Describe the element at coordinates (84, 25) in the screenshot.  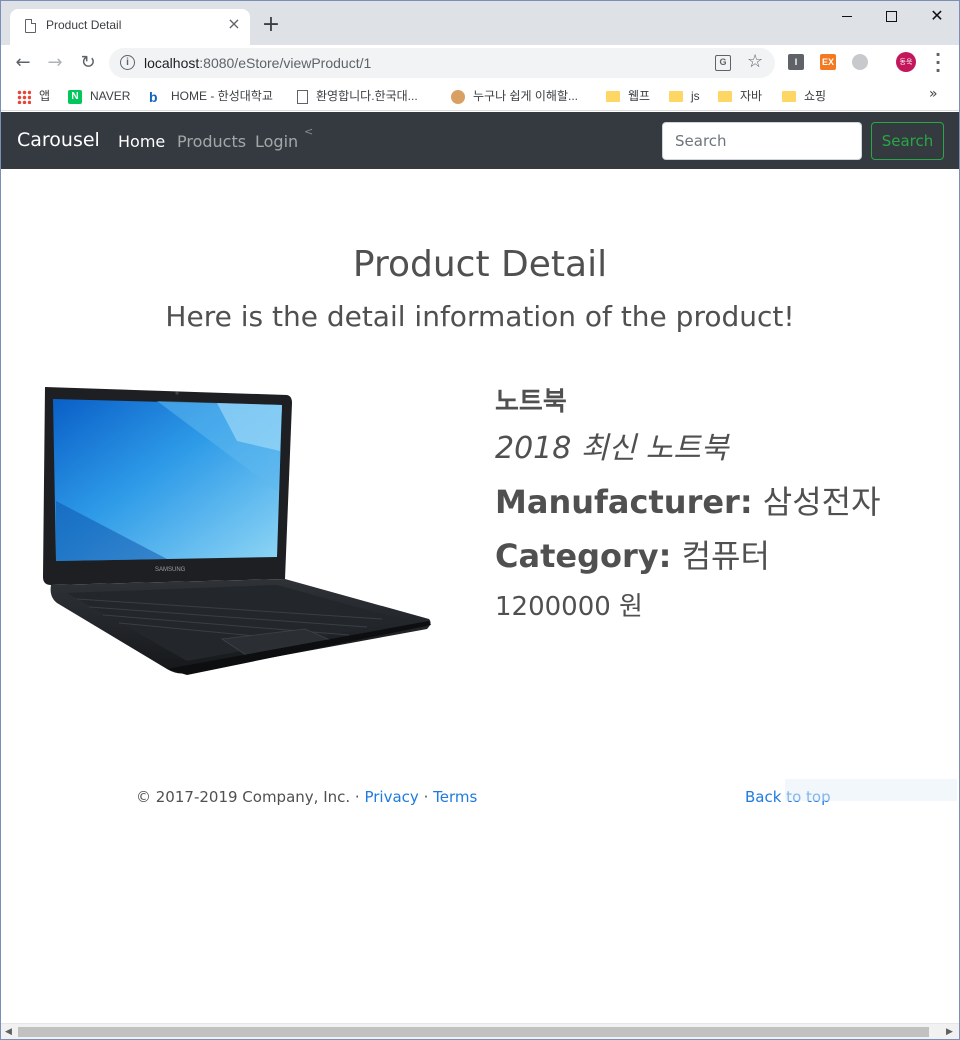
I see `tab-title: Product Detail` at that location.